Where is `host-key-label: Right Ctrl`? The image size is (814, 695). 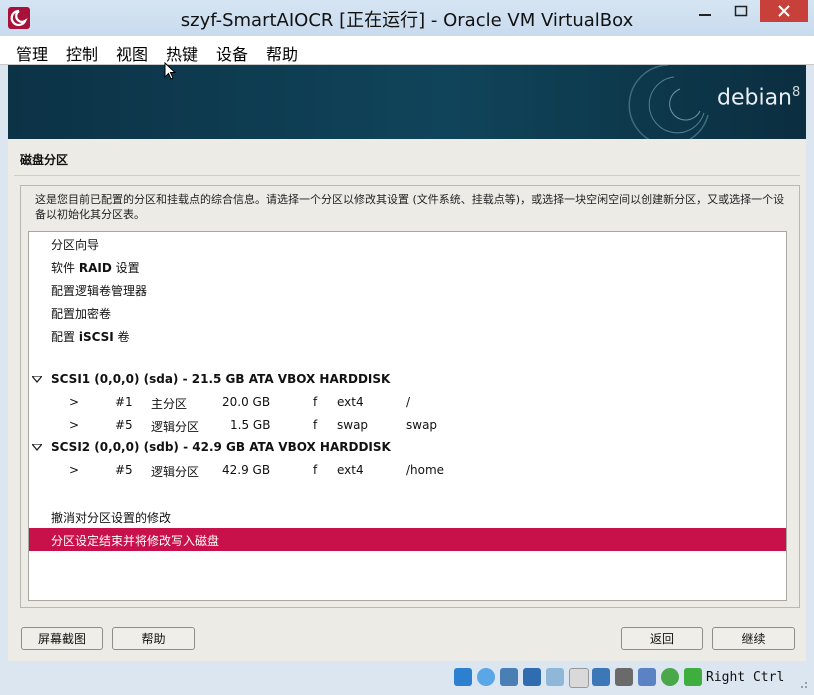 host-key-label: Right Ctrl is located at coordinates (745, 677).